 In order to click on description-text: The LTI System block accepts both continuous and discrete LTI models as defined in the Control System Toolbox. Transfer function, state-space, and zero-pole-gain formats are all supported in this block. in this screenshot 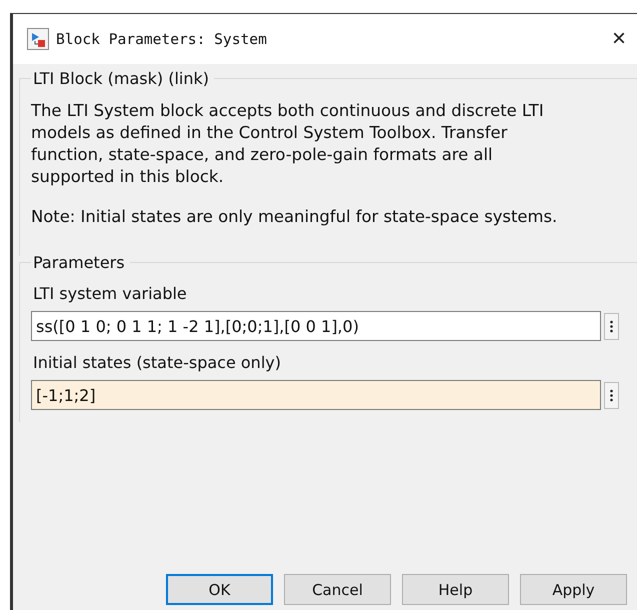, I will do `click(288, 144)`.